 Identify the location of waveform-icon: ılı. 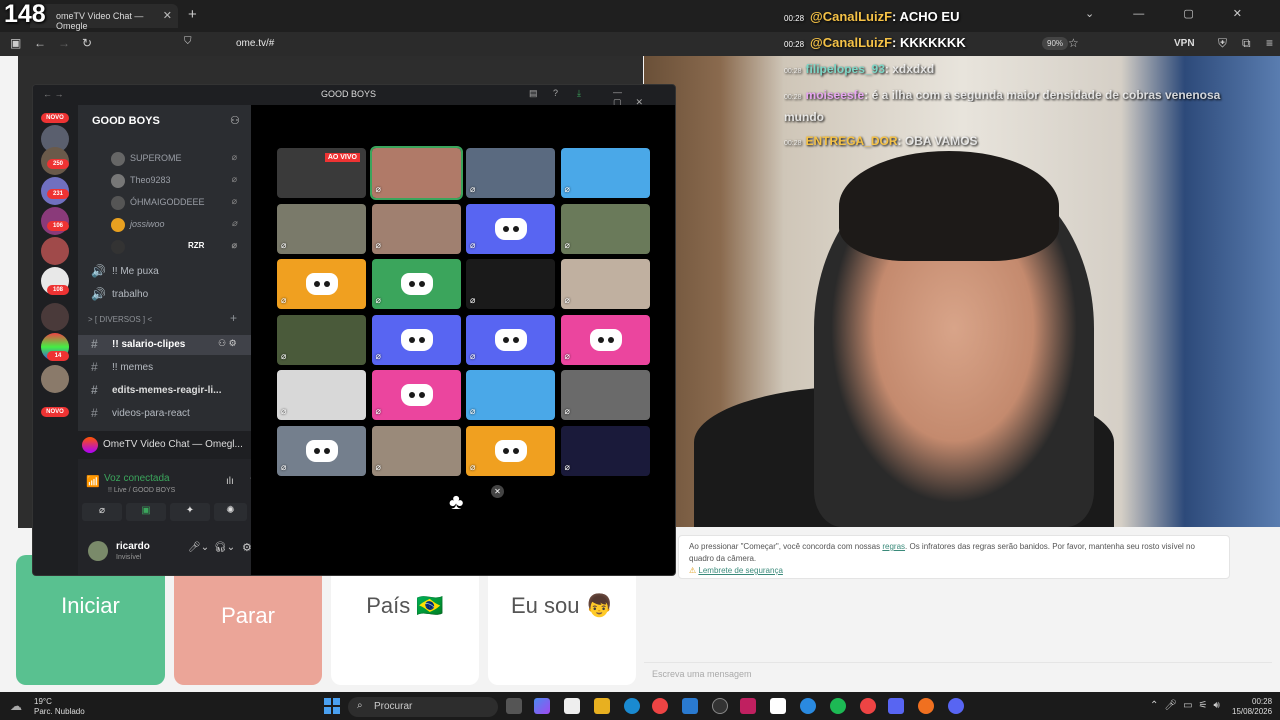
(230, 481).